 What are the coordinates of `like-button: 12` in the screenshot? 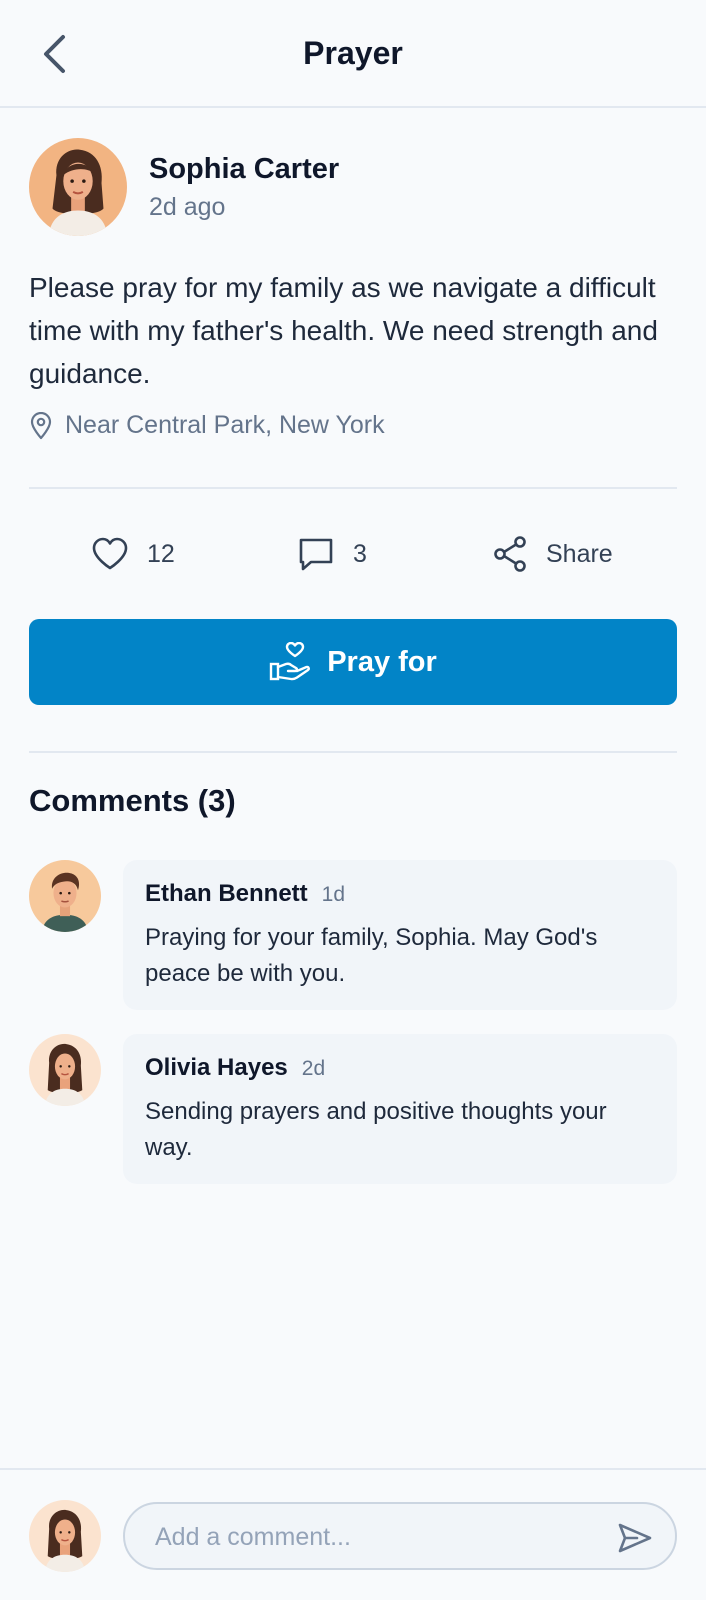 It's located at (133, 554).